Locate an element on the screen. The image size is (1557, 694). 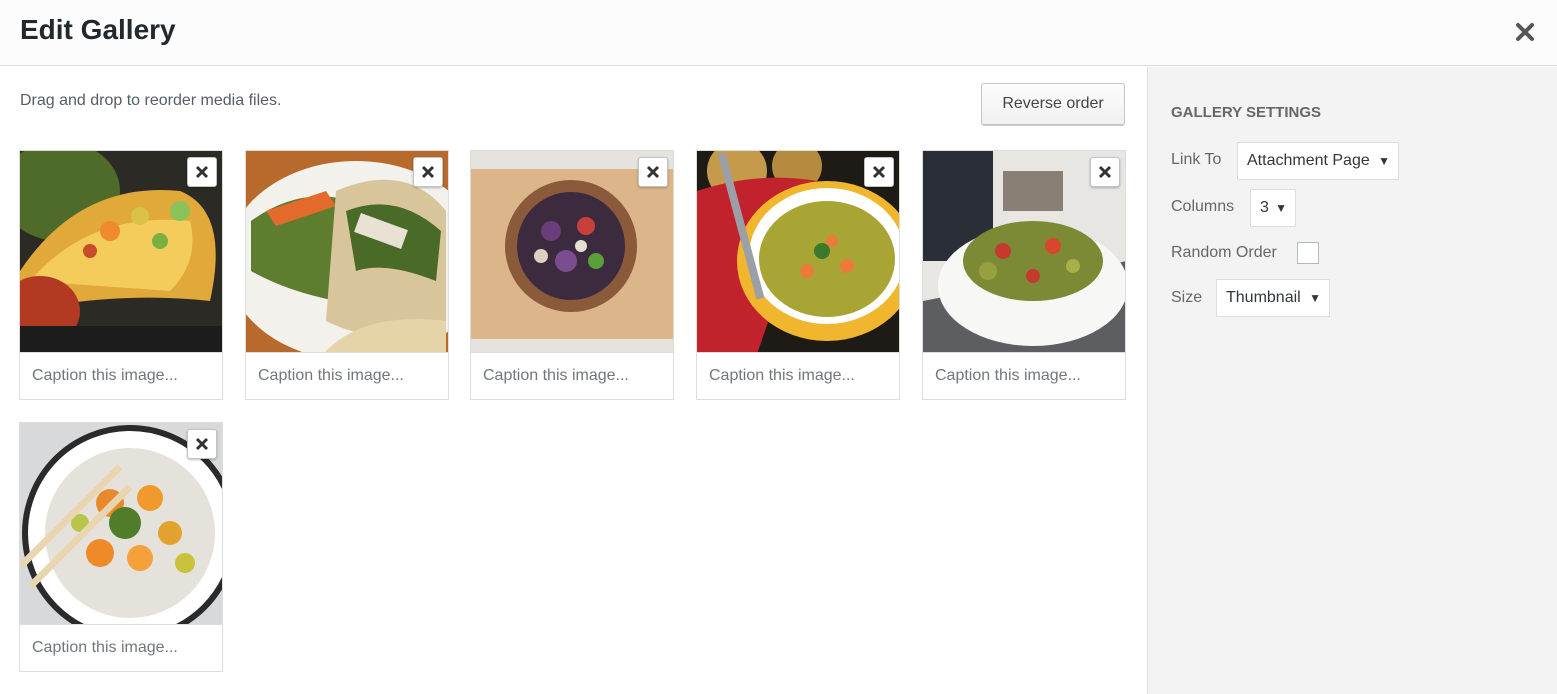
size-label: Size is located at coordinates (1187, 297).